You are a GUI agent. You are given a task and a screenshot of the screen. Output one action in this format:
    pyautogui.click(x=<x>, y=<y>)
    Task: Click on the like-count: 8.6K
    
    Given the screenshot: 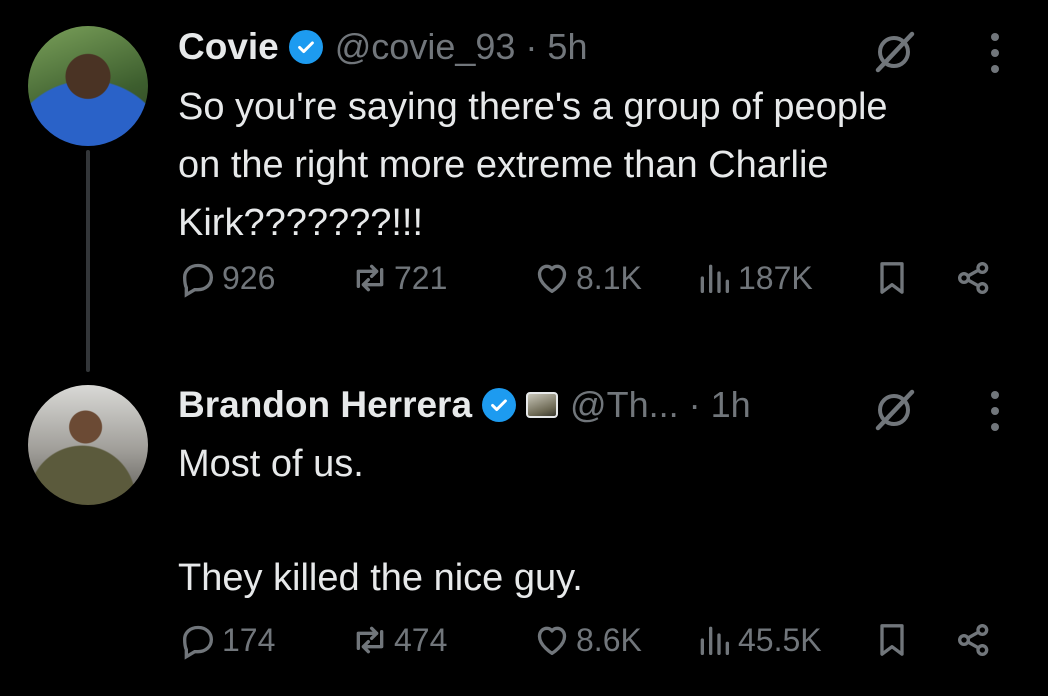 What is the action you would take?
    pyautogui.click(x=609, y=639)
    